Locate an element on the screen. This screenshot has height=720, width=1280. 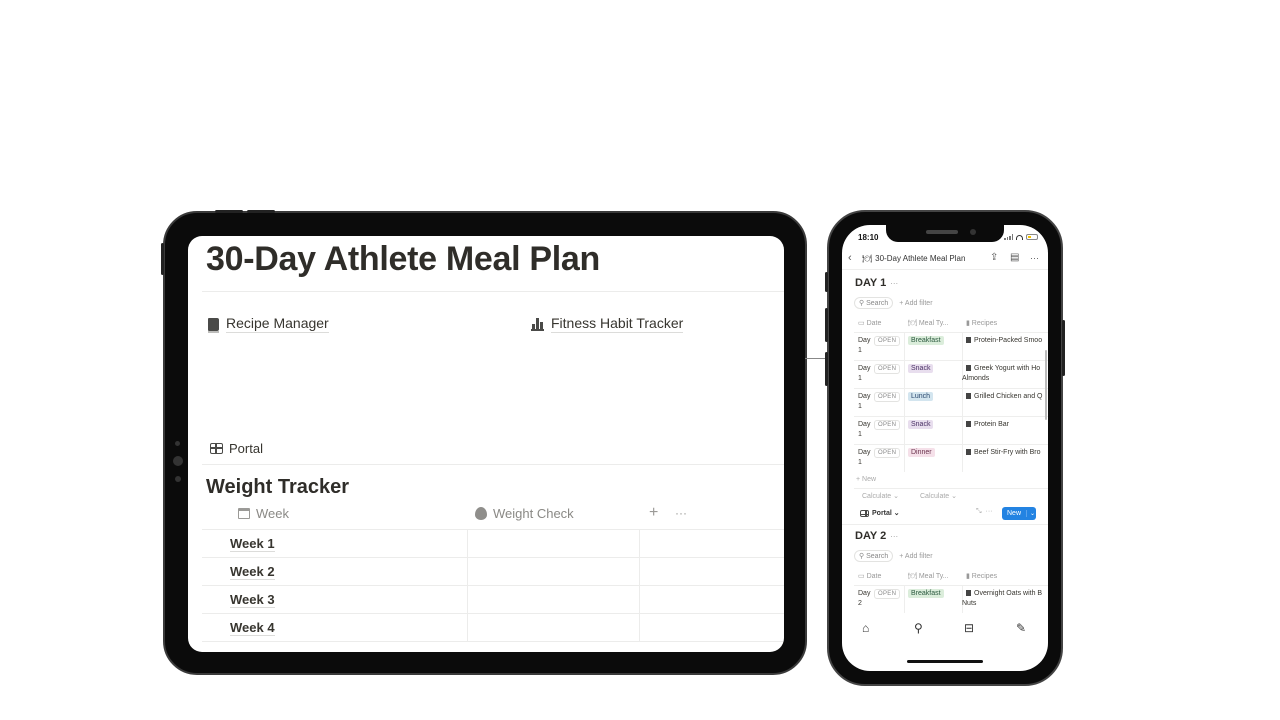
more-options-button: ··· is located at coordinates (681, 513).